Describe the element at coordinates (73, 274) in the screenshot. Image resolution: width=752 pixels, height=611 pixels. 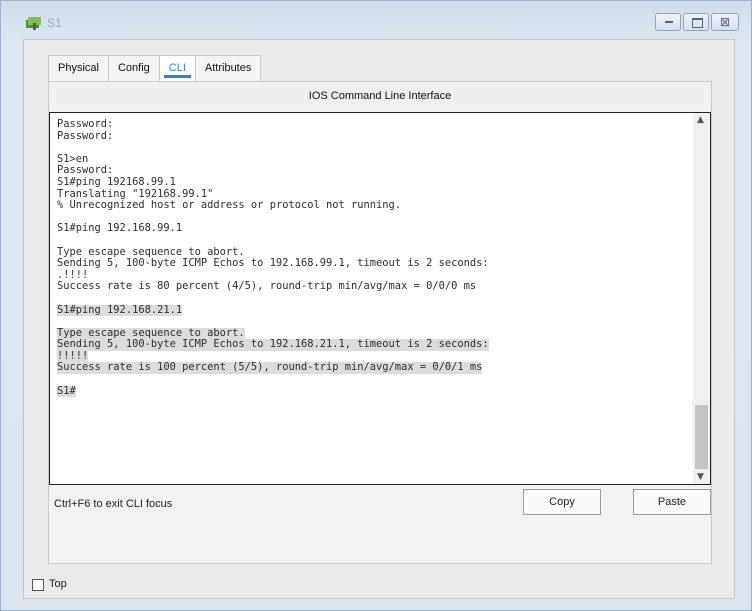
I see `terminal-line: .!!!!` at that location.